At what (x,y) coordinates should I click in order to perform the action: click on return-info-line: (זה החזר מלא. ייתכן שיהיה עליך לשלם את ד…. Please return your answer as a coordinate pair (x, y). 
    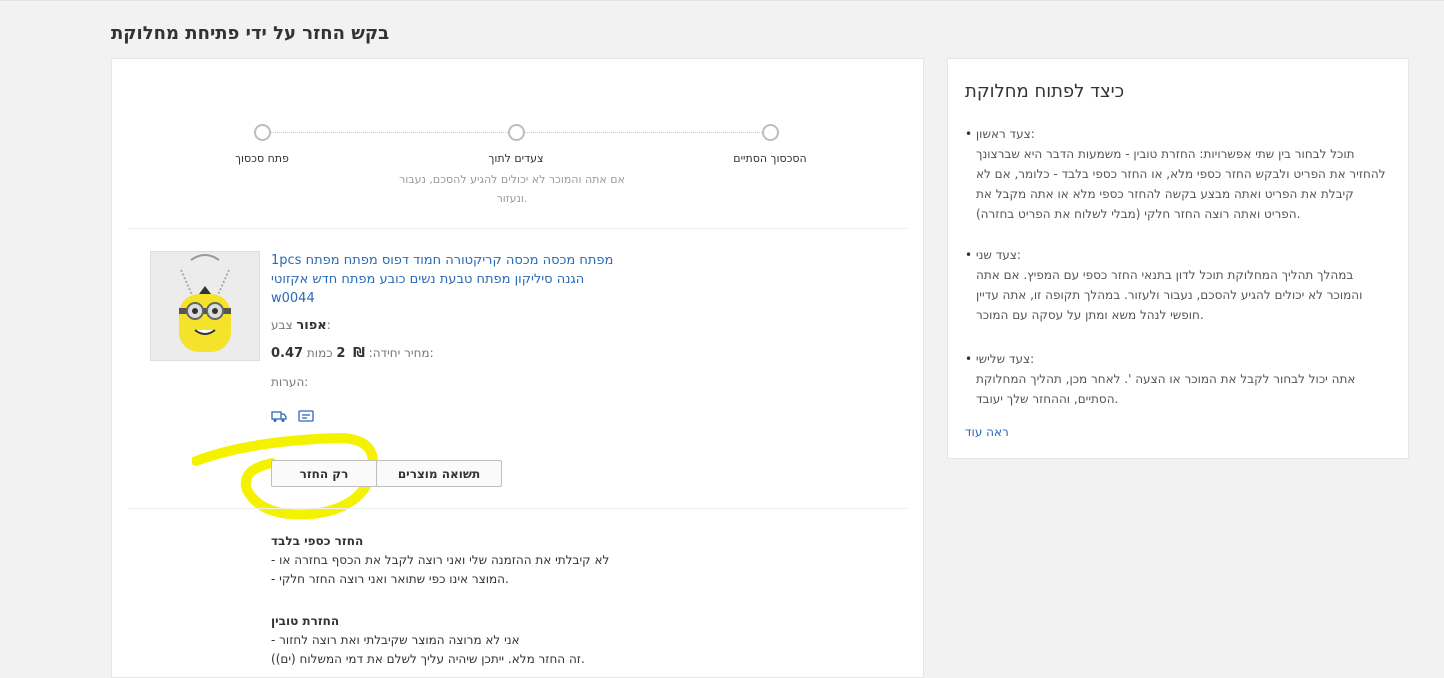
    Looking at the image, I should click on (428, 659).